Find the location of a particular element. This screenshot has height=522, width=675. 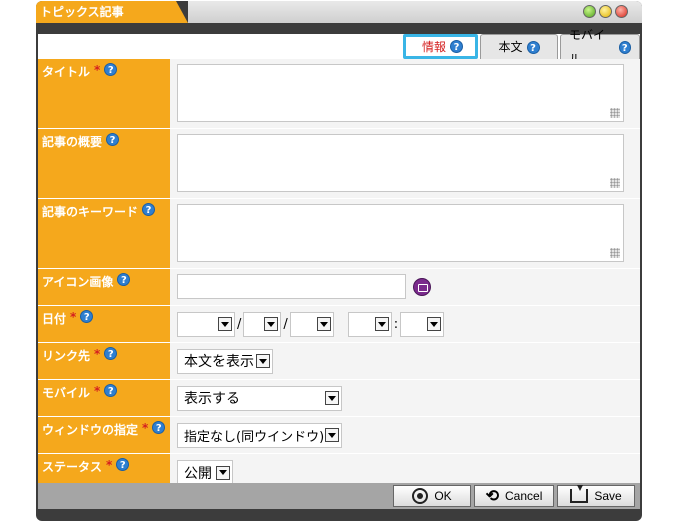

row-title: タイトル * ? is located at coordinates (339, 94).